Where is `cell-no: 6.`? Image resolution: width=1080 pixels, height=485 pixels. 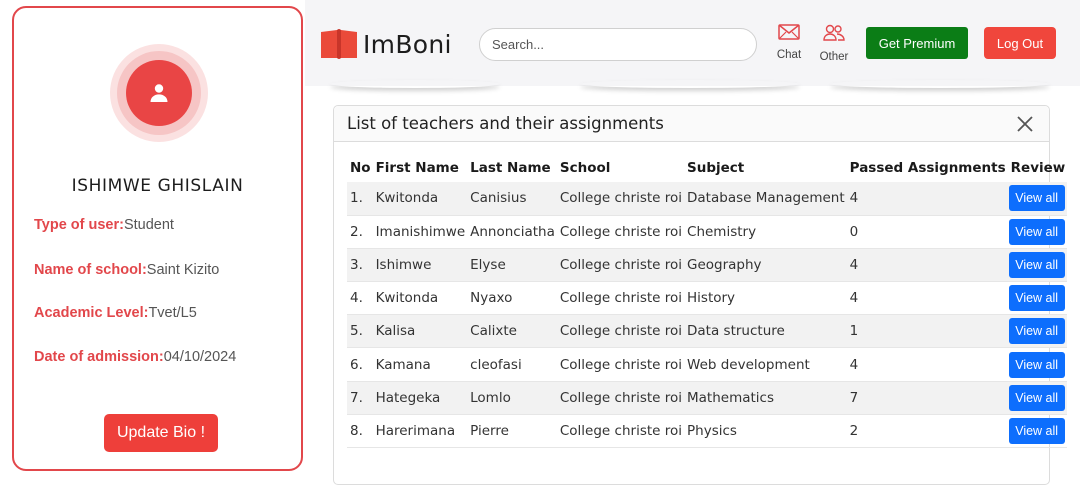 cell-no: 6. is located at coordinates (360, 364).